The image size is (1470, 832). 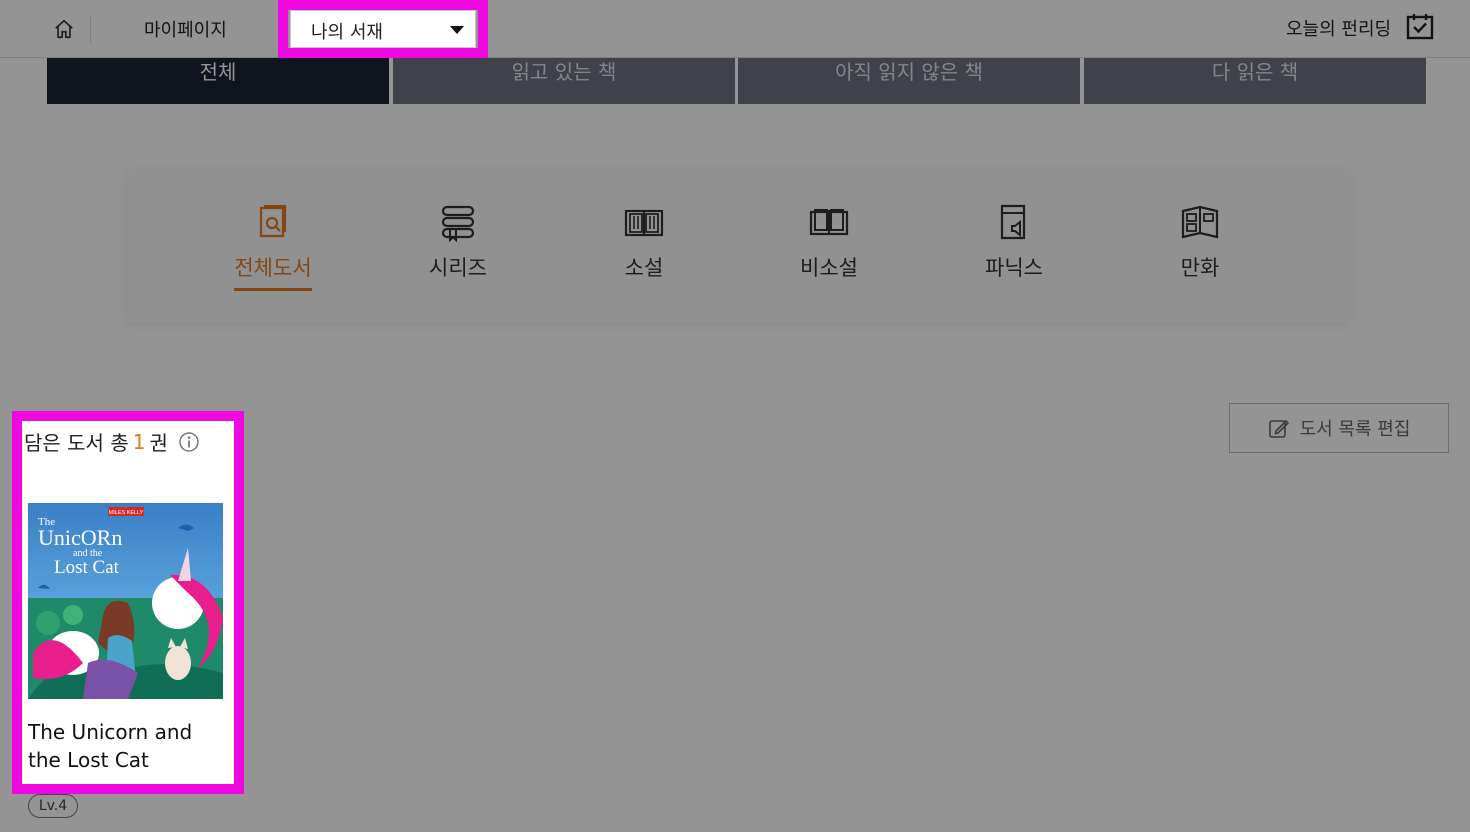 I want to click on todays-reading-link: 오늘의 펀리딩, so click(x=1338, y=28).